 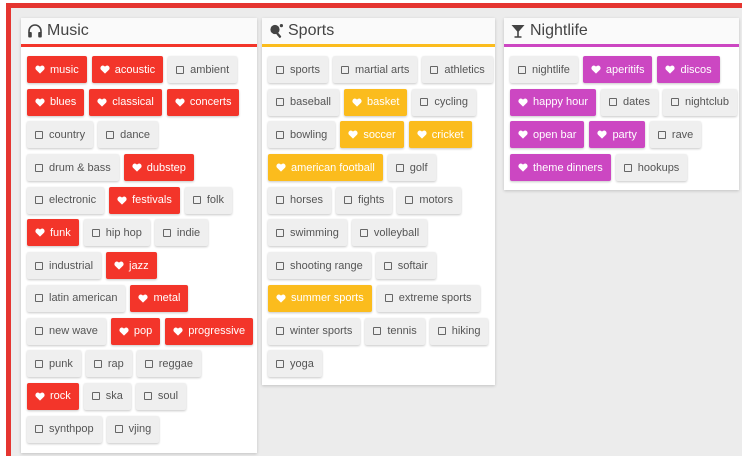 I want to click on tag-rock: rock, so click(x=53, y=396).